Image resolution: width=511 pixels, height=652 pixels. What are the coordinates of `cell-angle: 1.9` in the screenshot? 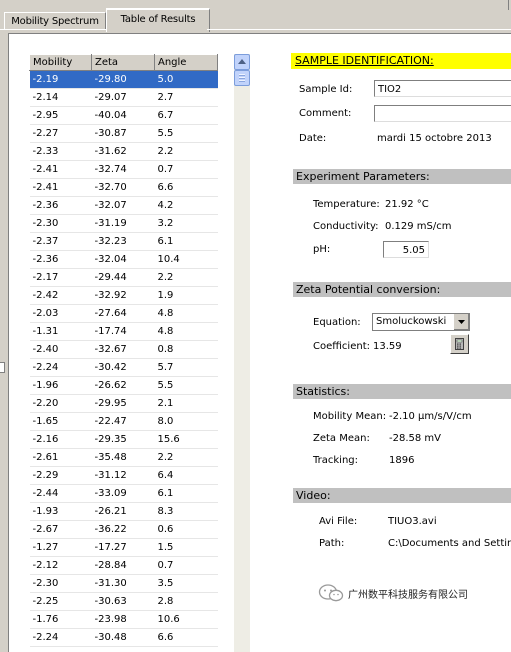 It's located at (186, 295).